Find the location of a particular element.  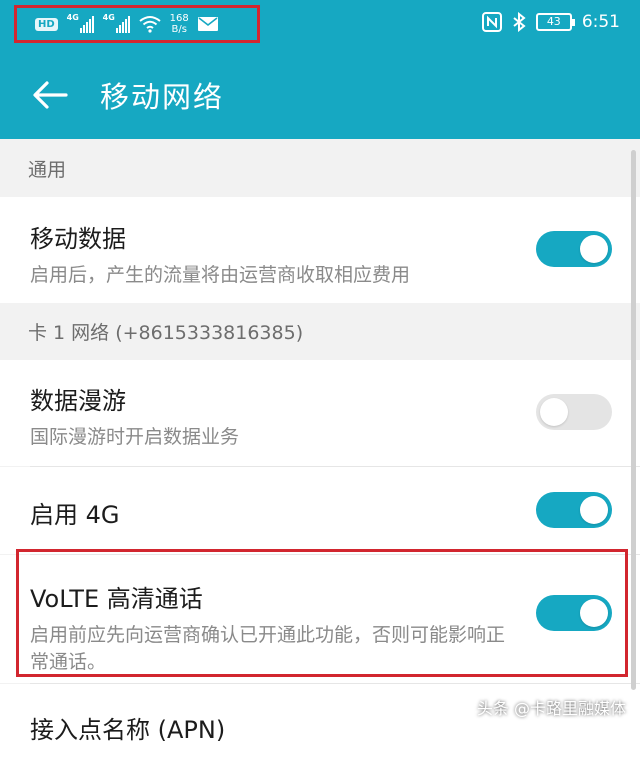

status-right: 43 6:51 is located at coordinates (551, 22).